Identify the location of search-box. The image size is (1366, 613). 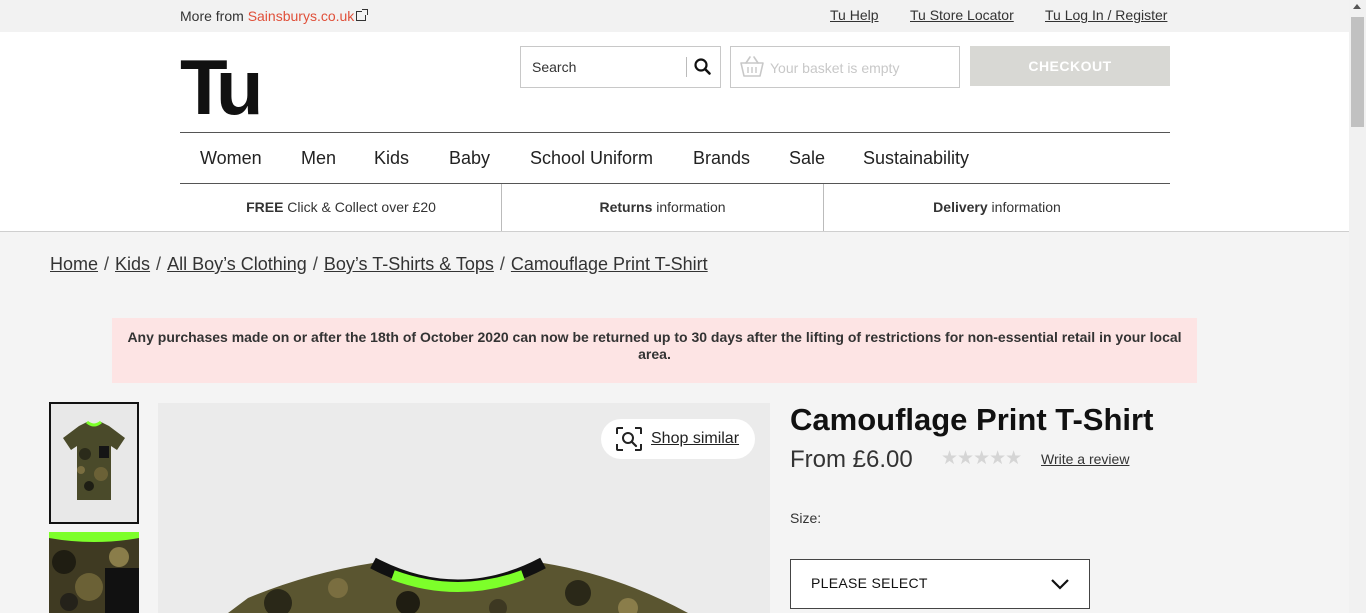
(620, 67).